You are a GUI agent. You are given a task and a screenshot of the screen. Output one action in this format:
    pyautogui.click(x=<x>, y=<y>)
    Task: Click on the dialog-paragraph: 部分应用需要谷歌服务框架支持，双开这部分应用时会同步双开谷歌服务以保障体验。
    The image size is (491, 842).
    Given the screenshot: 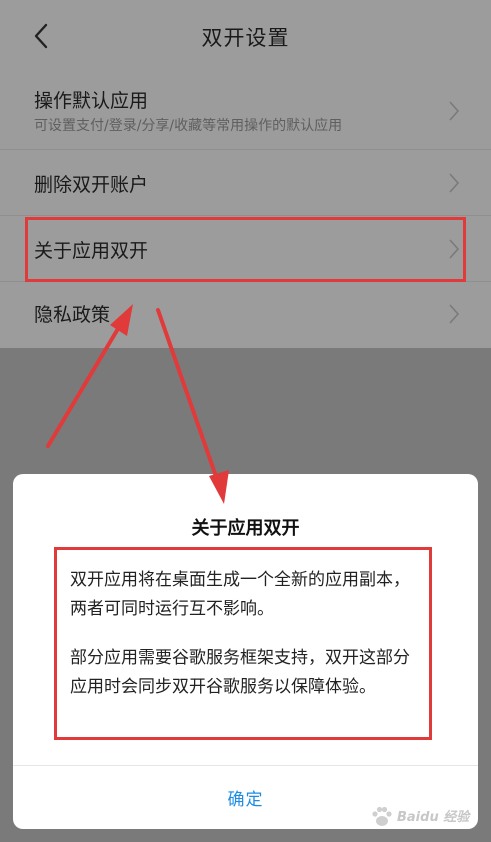 What is the action you would take?
    pyautogui.click(x=240, y=672)
    